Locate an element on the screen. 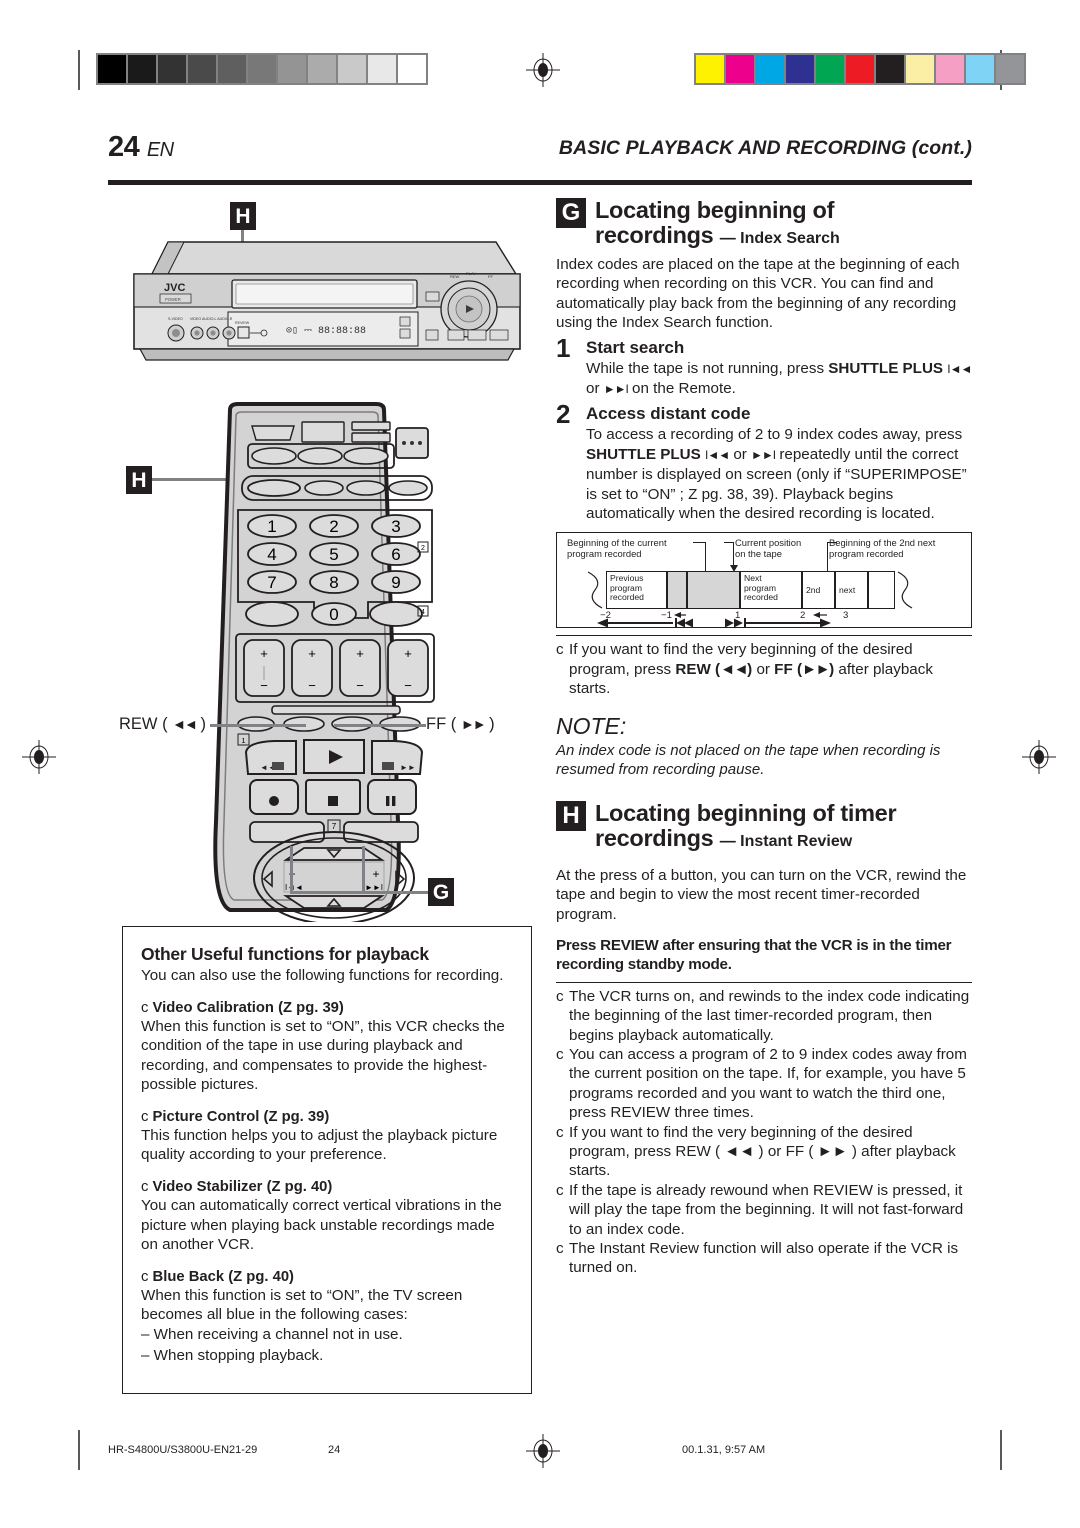 The height and width of the screenshot is (1528, 1080). tape-left-squiggle-icon is located at coordinates (595, 590).